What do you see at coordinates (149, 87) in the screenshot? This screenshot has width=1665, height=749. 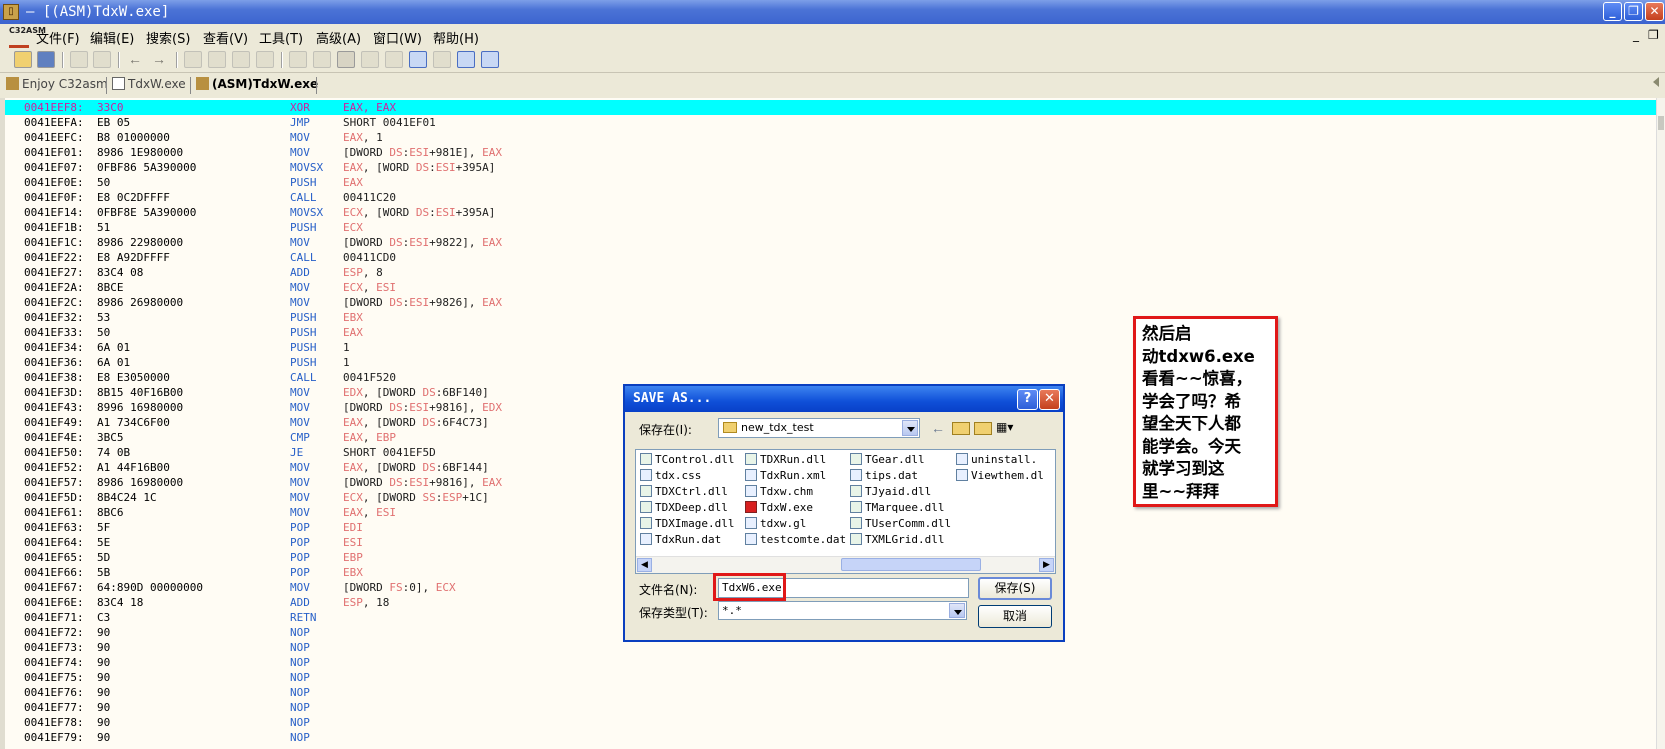 I see `tab-tdxw-exe: TdxW.exe` at bounding box center [149, 87].